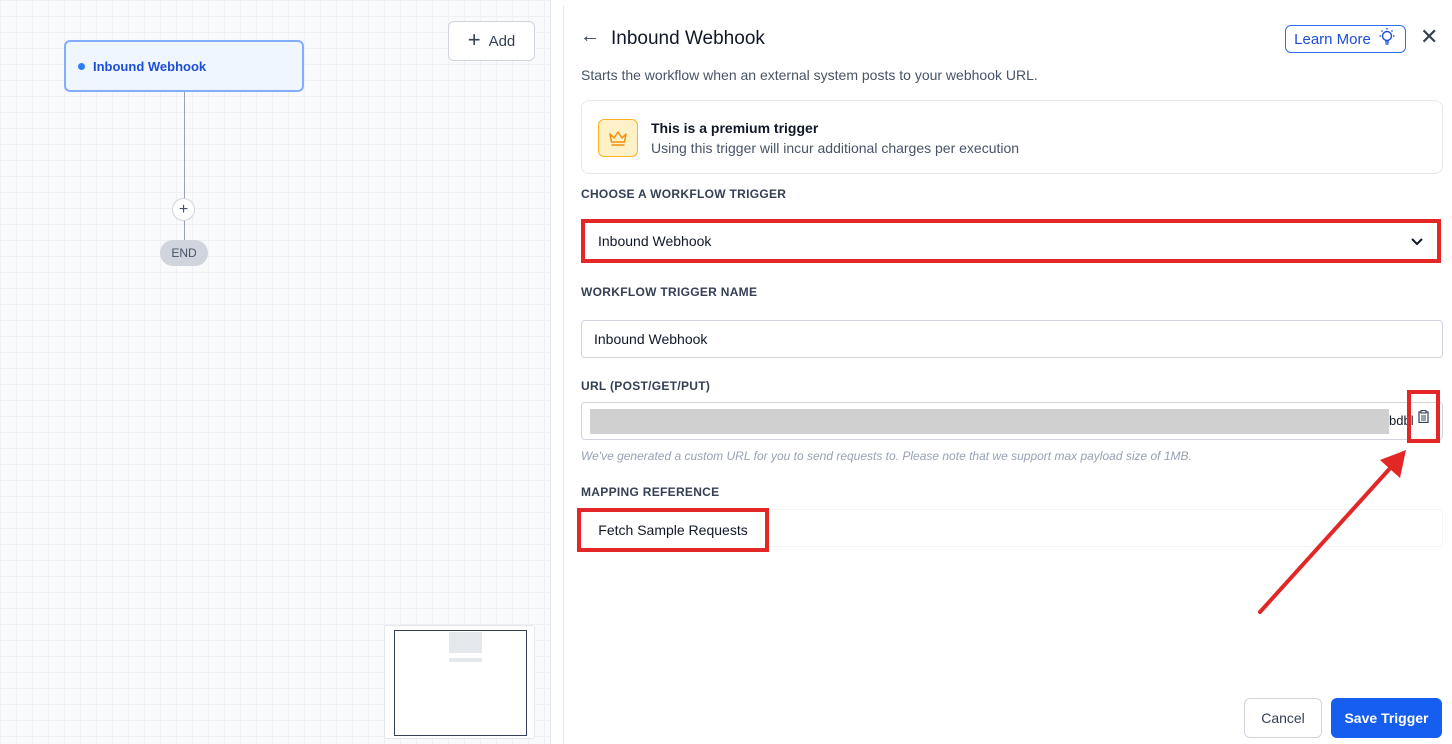  Describe the element at coordinates (1332, 39) in the screenshot. I see `learn-more-label: Learn More` at that location.